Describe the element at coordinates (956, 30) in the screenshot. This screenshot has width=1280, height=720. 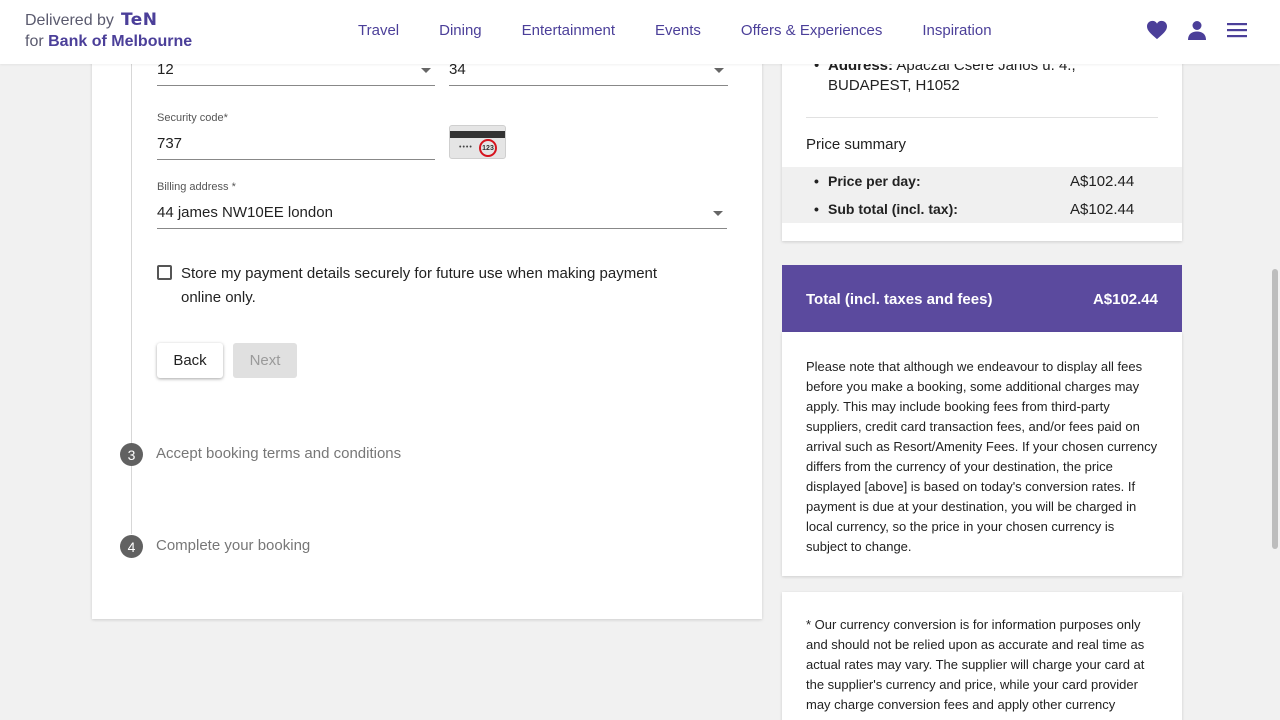
I see `nav-inspiration: Inspiration` at that location.